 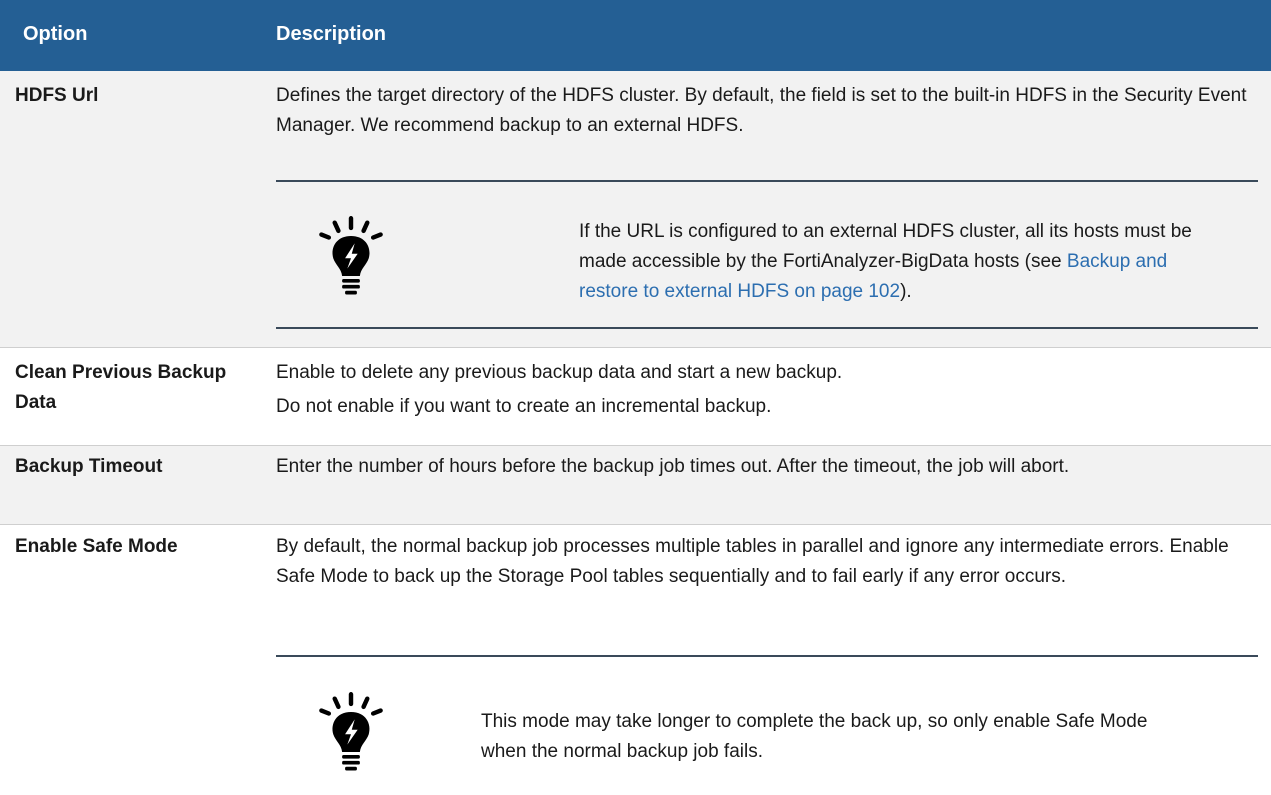 What do you see at coordinates (767, 328) in the screenshot?
I see `note-bottom-rule` at bounding box center [767, 328].